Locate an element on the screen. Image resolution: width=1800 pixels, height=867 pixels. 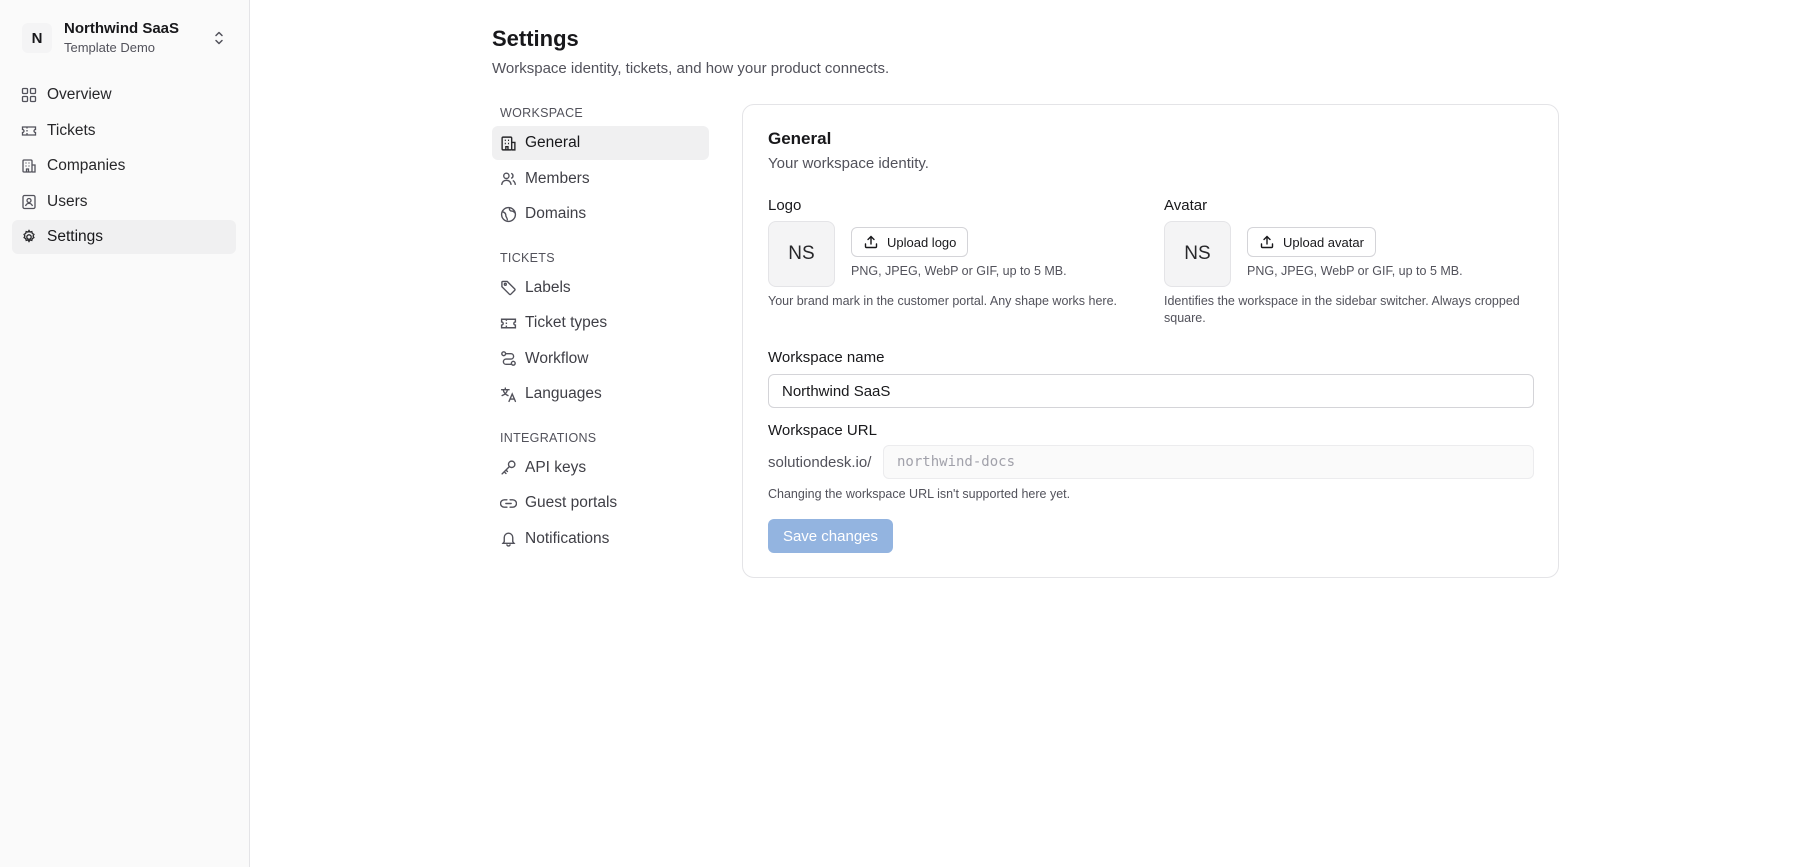
workspace-url-input: northwind-docs is located at coordinates (1208, 462).